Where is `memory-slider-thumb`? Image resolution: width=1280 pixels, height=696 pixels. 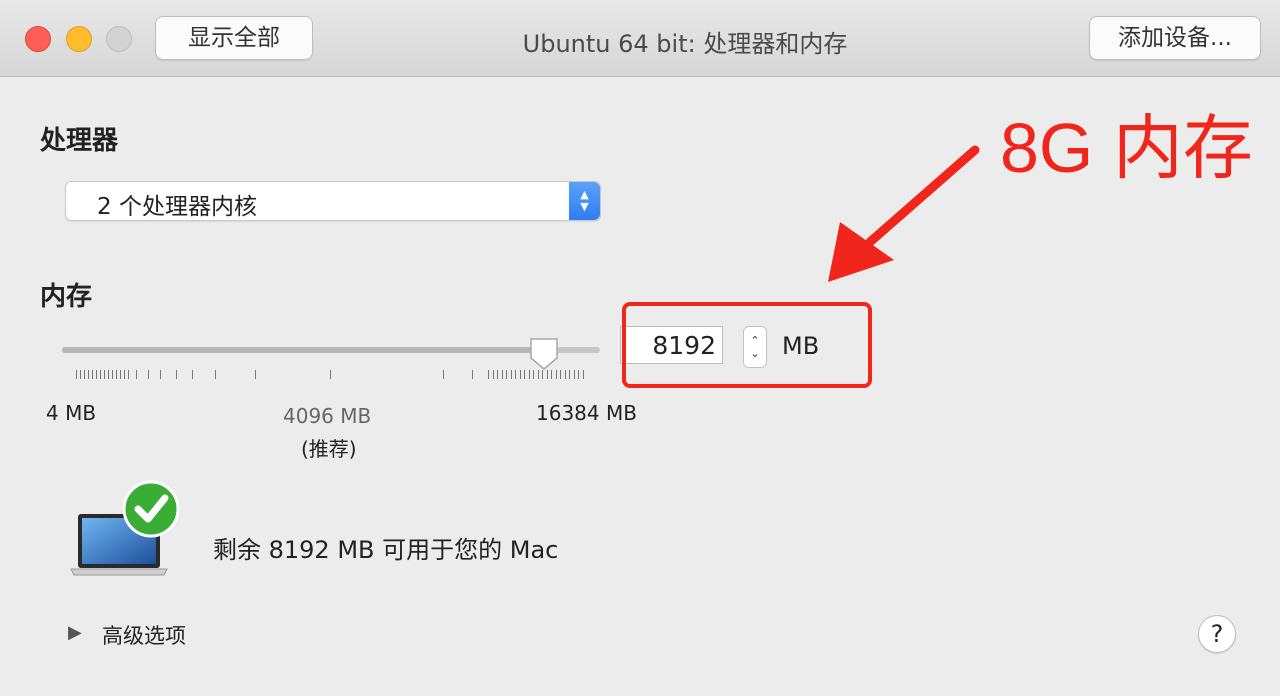 memory-slider-thumb is located at coordinates (544, 354).